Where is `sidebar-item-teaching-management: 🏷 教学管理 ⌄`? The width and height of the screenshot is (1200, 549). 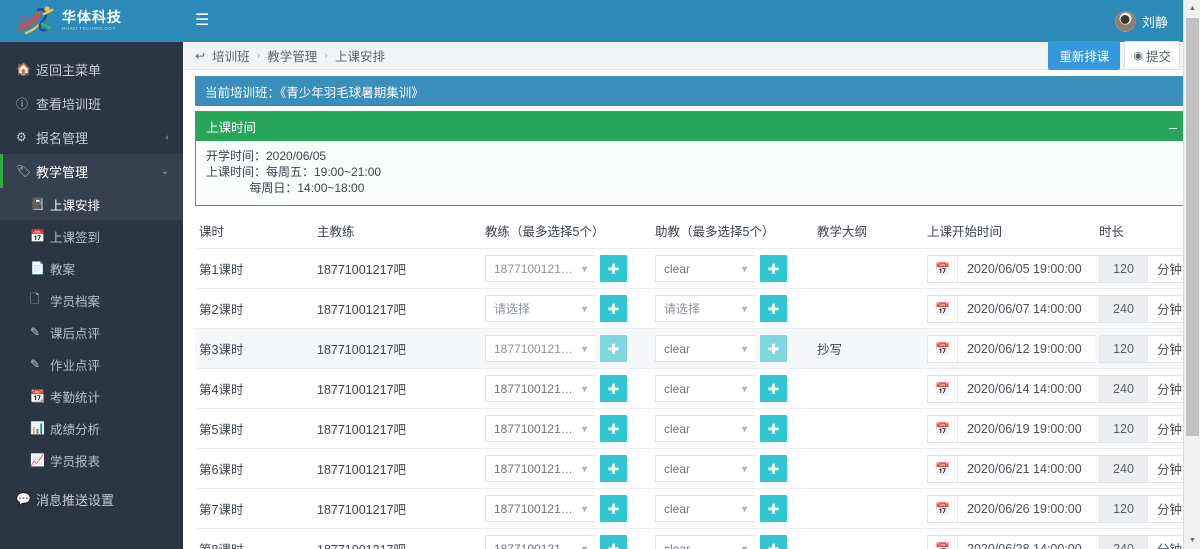
sidebar-item-teaching-management: 🏷 教学管理 ⌄ is located at coordinates (91, 171).